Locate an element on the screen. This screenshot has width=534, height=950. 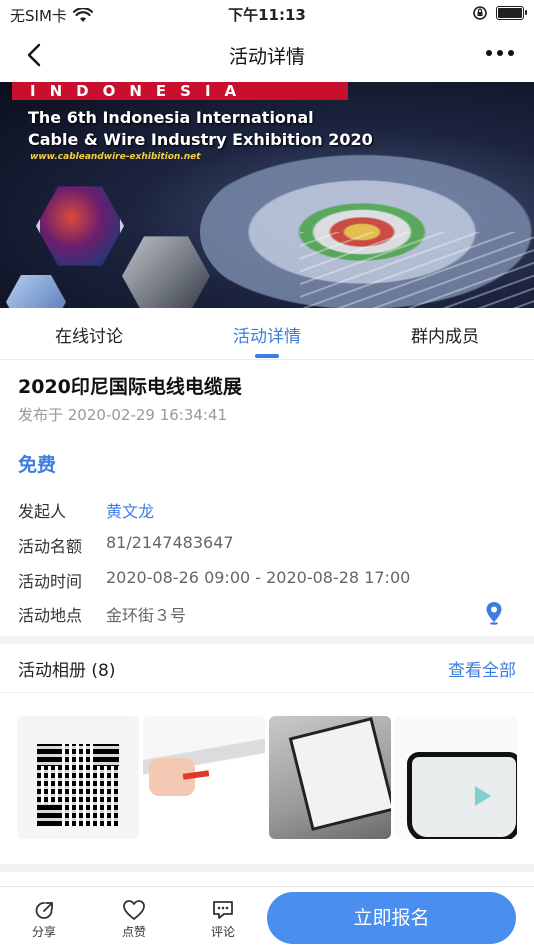
info-row-time: 活动时间 2020-08-26 09:00 - 2020-08-28 17:00 is located at coordinates (214, 580).